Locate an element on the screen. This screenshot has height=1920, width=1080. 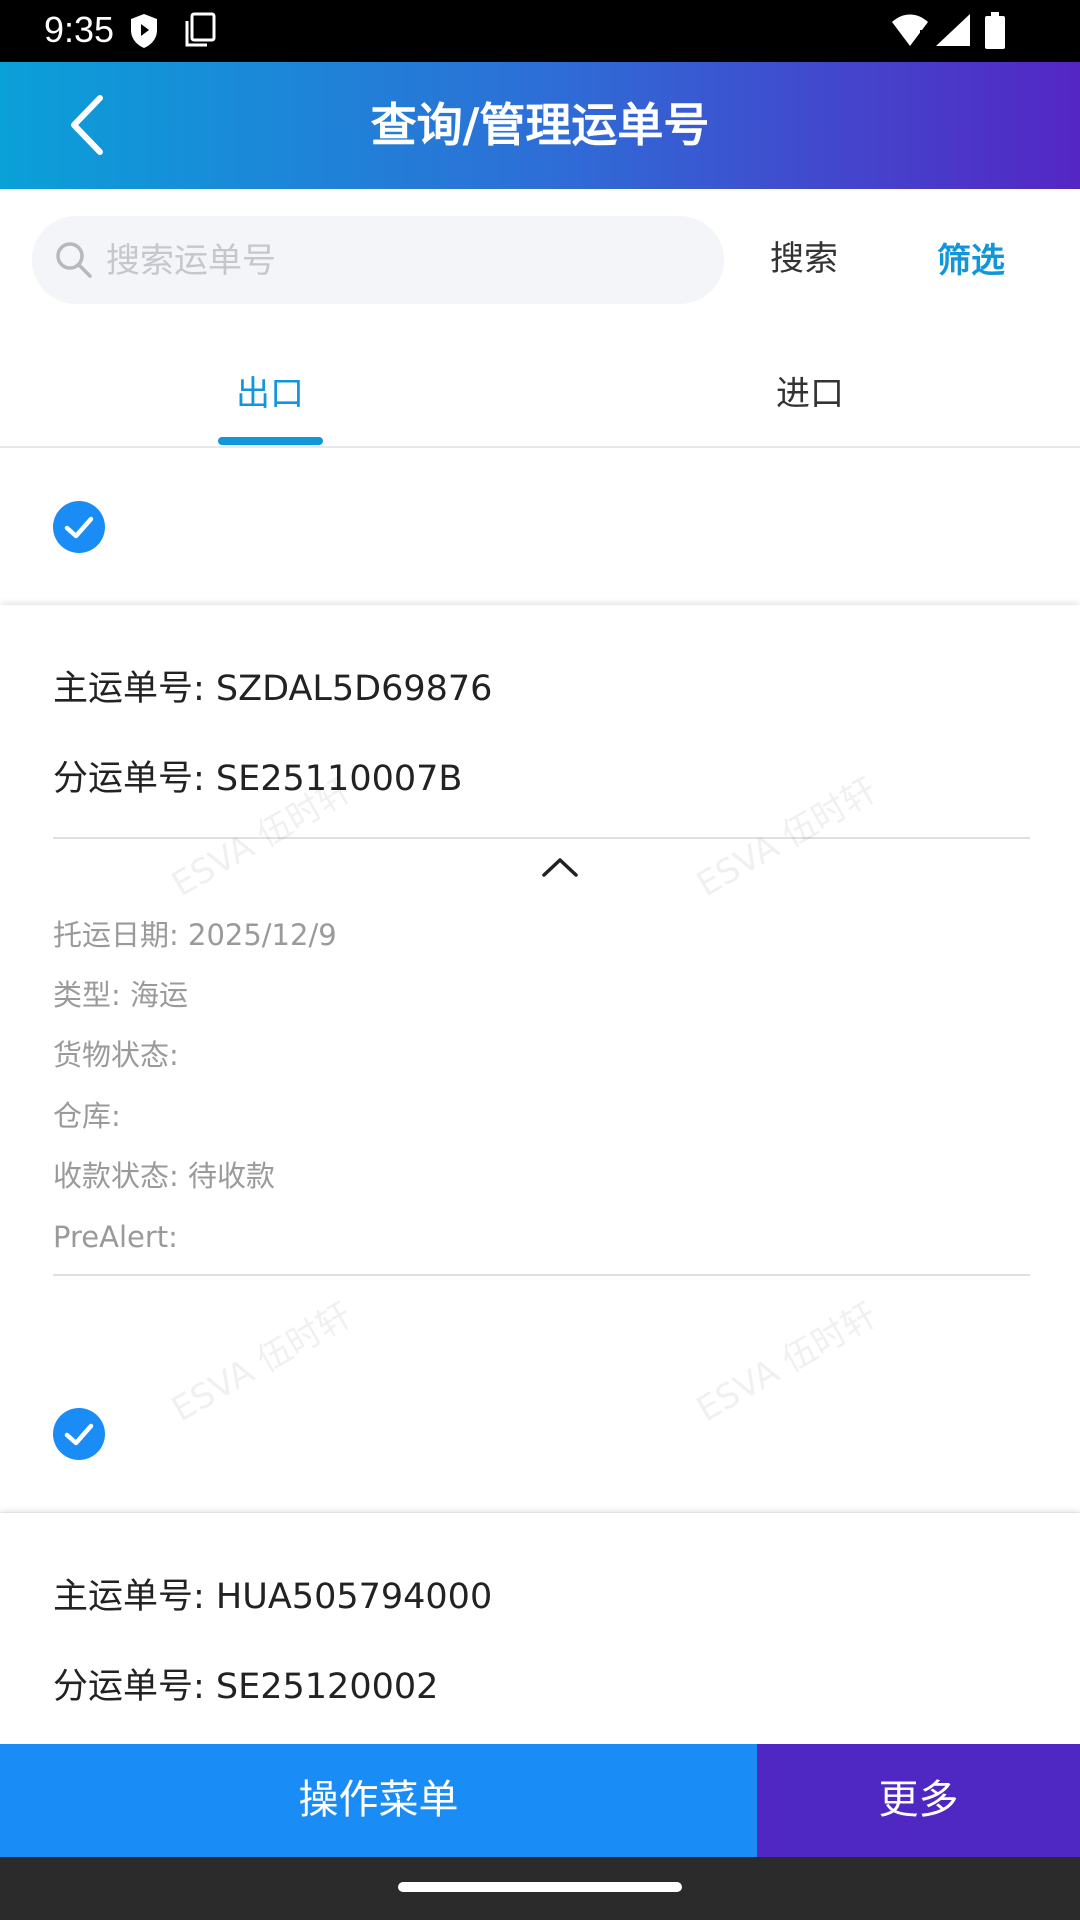
detail-payment-status: 收款状态: 待收款 is located at coordinates (164, 1176).